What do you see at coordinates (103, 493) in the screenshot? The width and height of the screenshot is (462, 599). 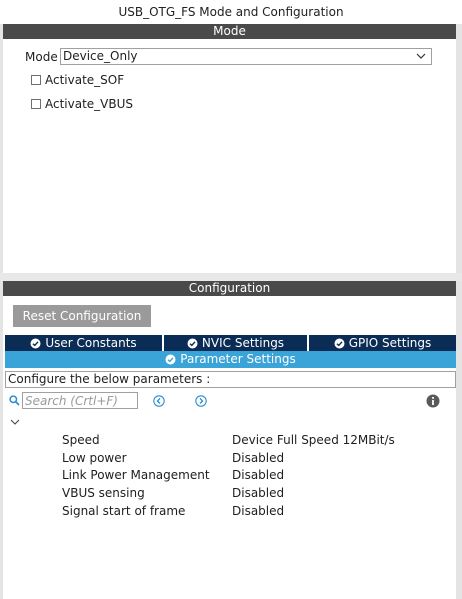 I see `param-name-vbus-sensing: VBUS sensing` at bounding box center [103, 493].